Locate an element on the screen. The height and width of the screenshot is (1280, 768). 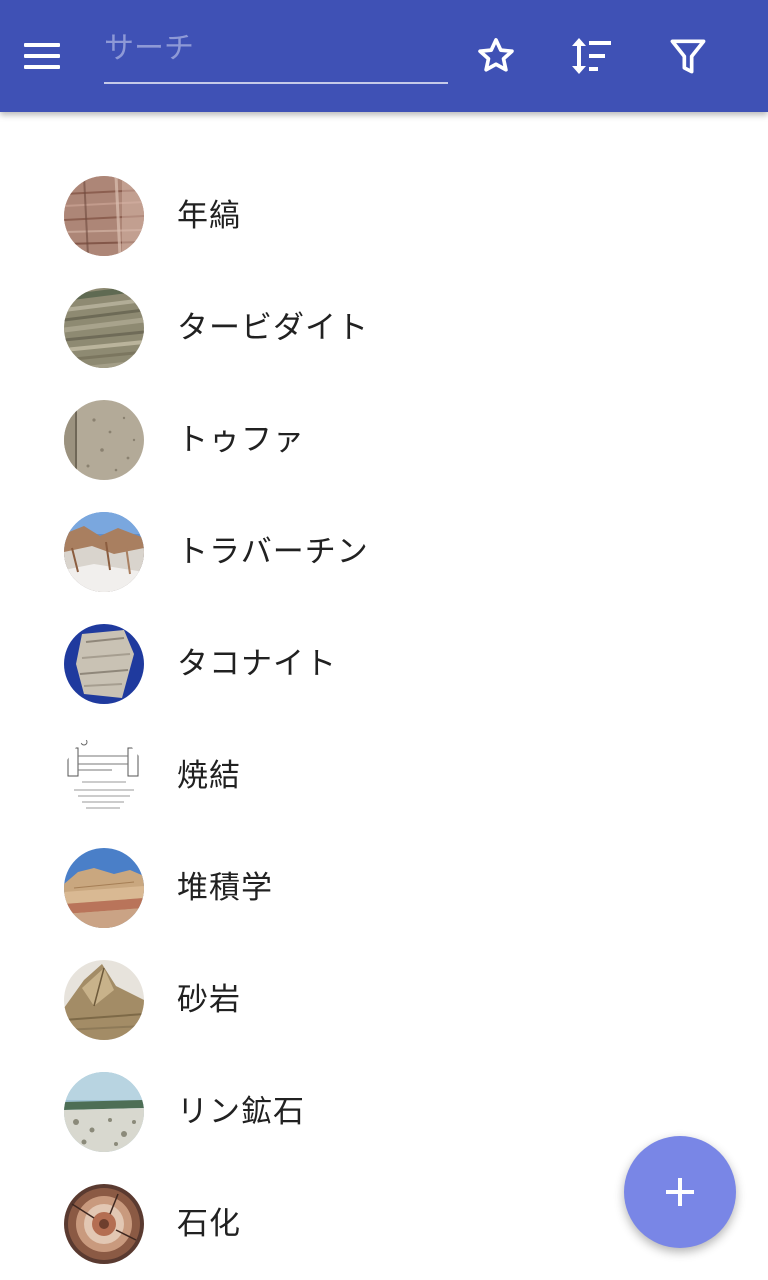
list-item-label: リン鉱石 is located at coordinates (241, 1112).